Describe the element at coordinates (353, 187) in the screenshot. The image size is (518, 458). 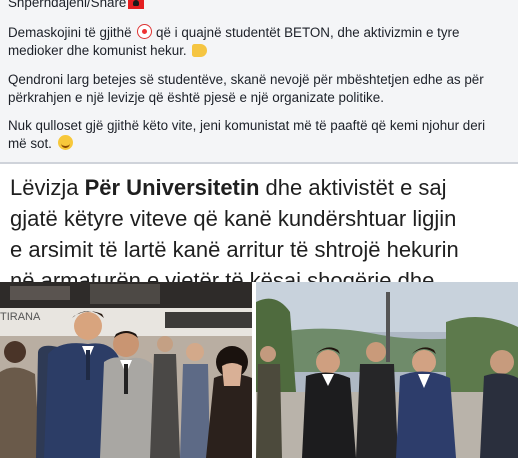
I see `shared-line-1-b: dhe aktivistët e saj` at that location.